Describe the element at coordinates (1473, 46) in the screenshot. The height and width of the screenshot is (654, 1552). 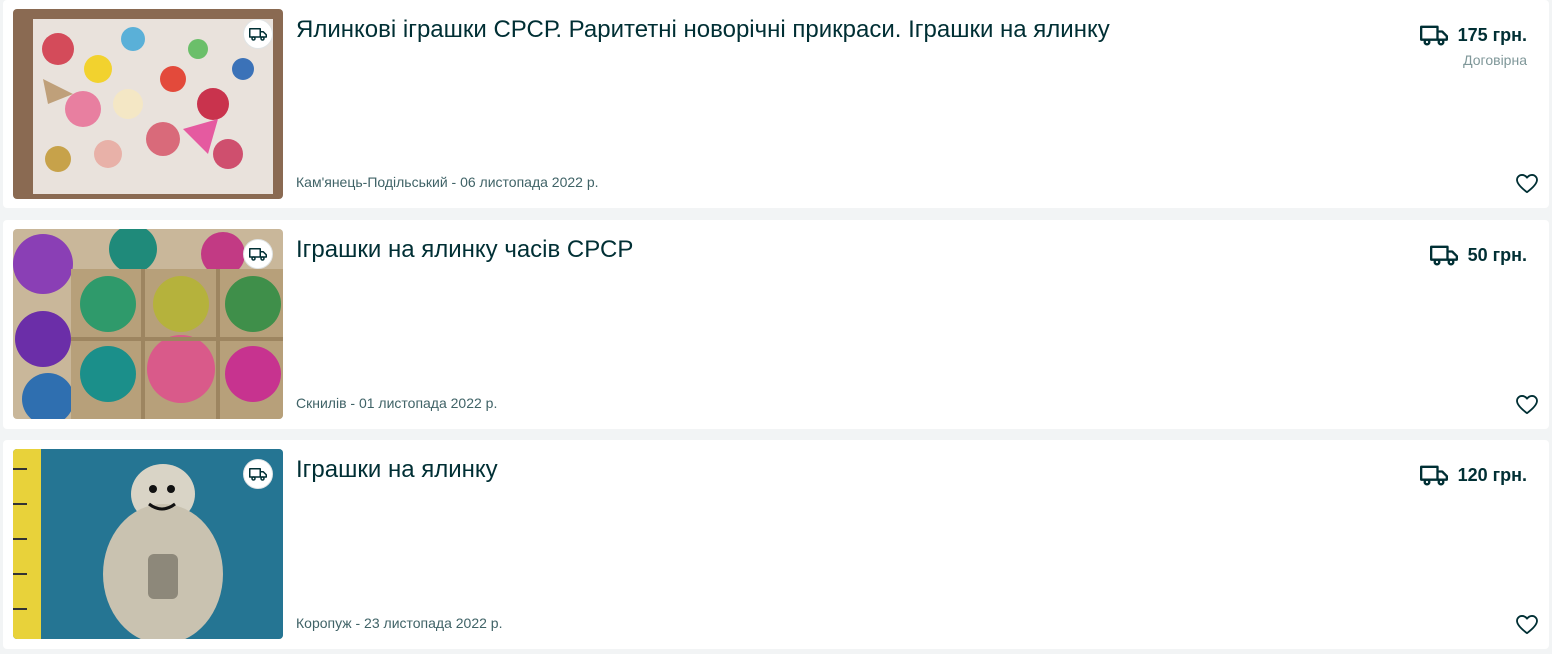
I see `price-block: 175 грн. Договірна` at that location.